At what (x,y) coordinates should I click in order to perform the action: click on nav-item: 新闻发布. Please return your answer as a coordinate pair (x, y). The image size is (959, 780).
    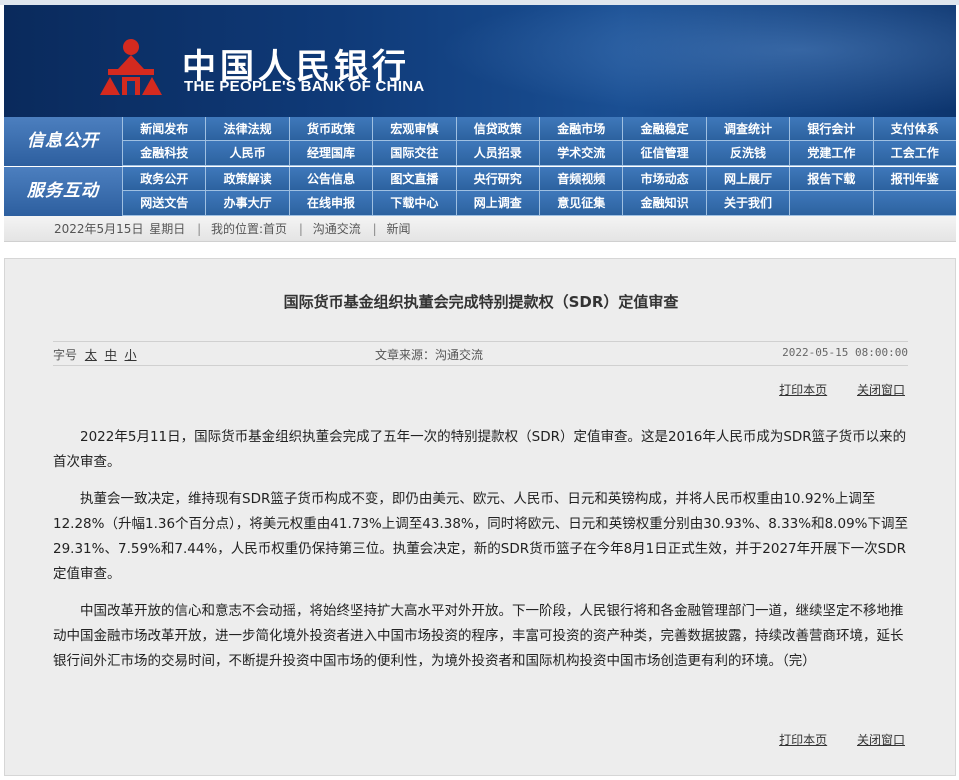
    Looking at the image, I should click on (164, 129).